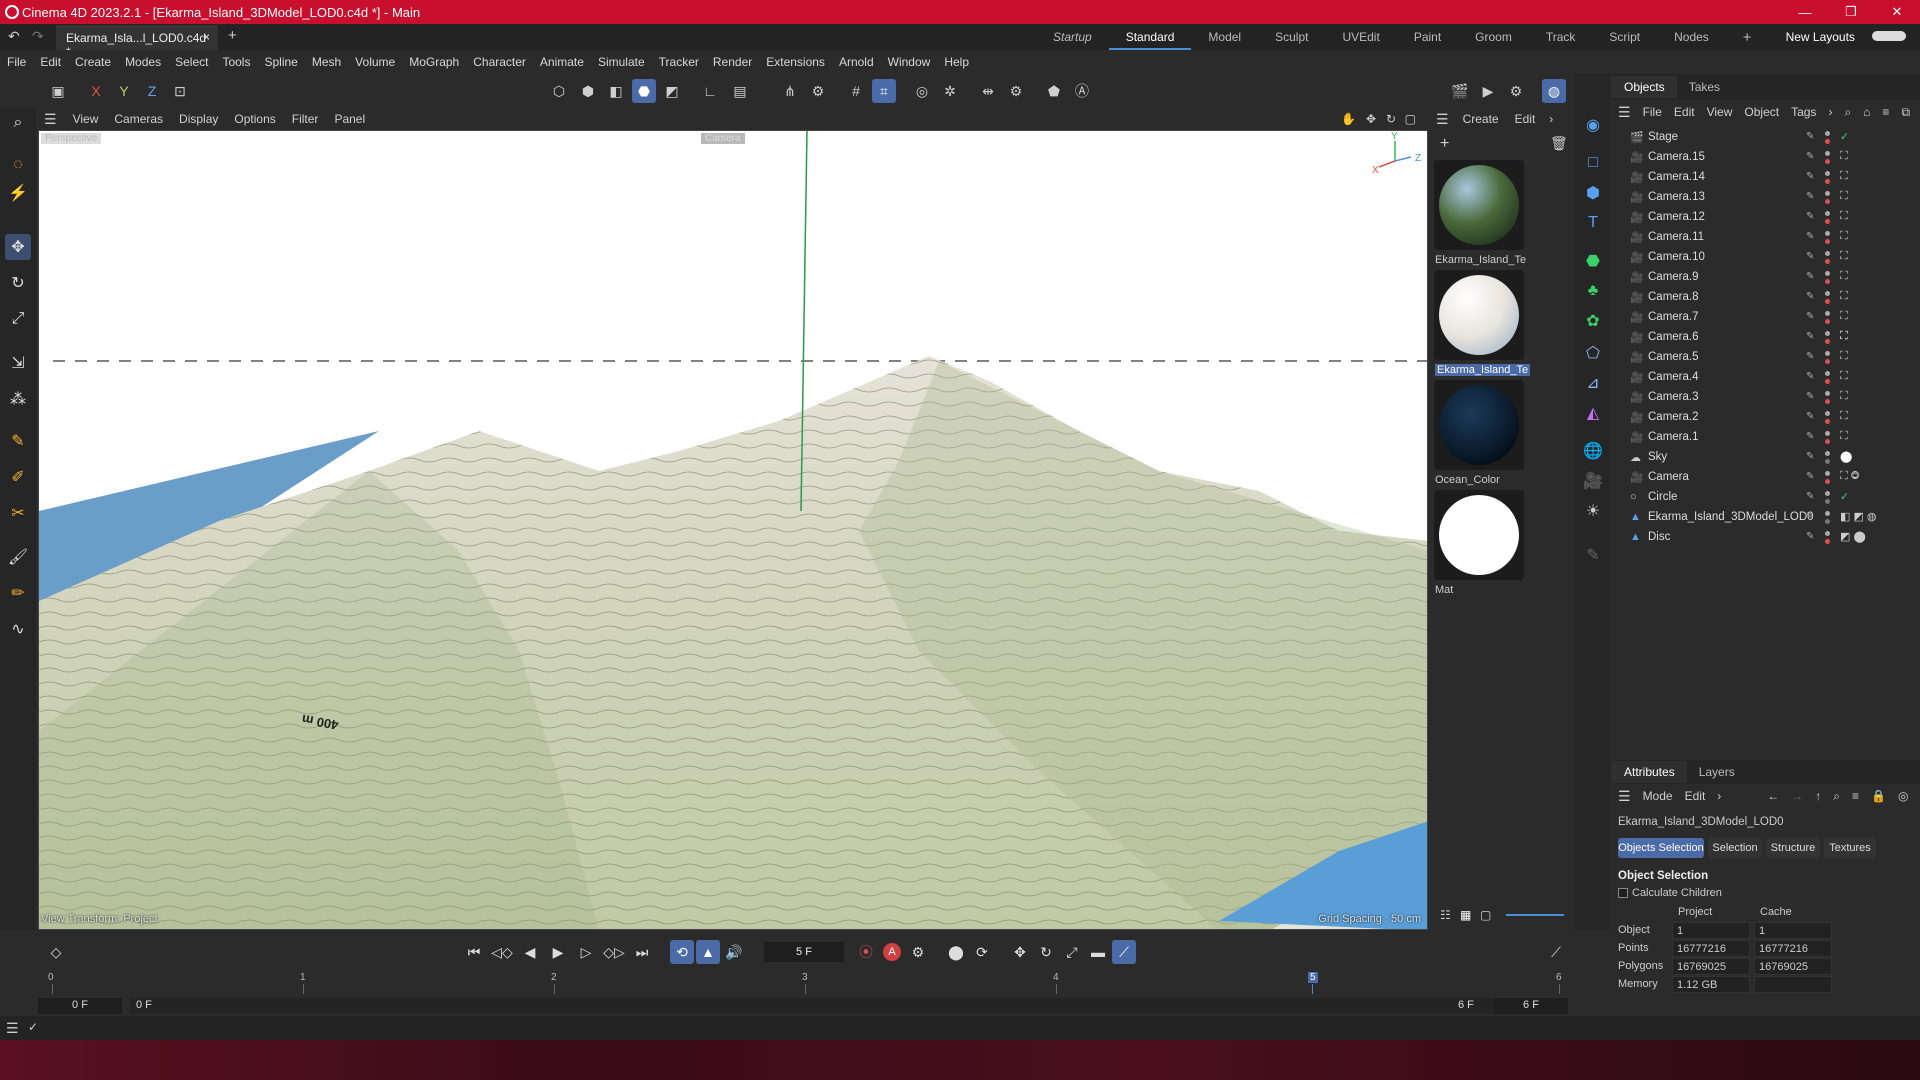 This screenshot has height=1080, width=1920. Describe the element at coordinates (1466, 1005) in the screenshot. I see `preview-max-label: 6 F` at that location.